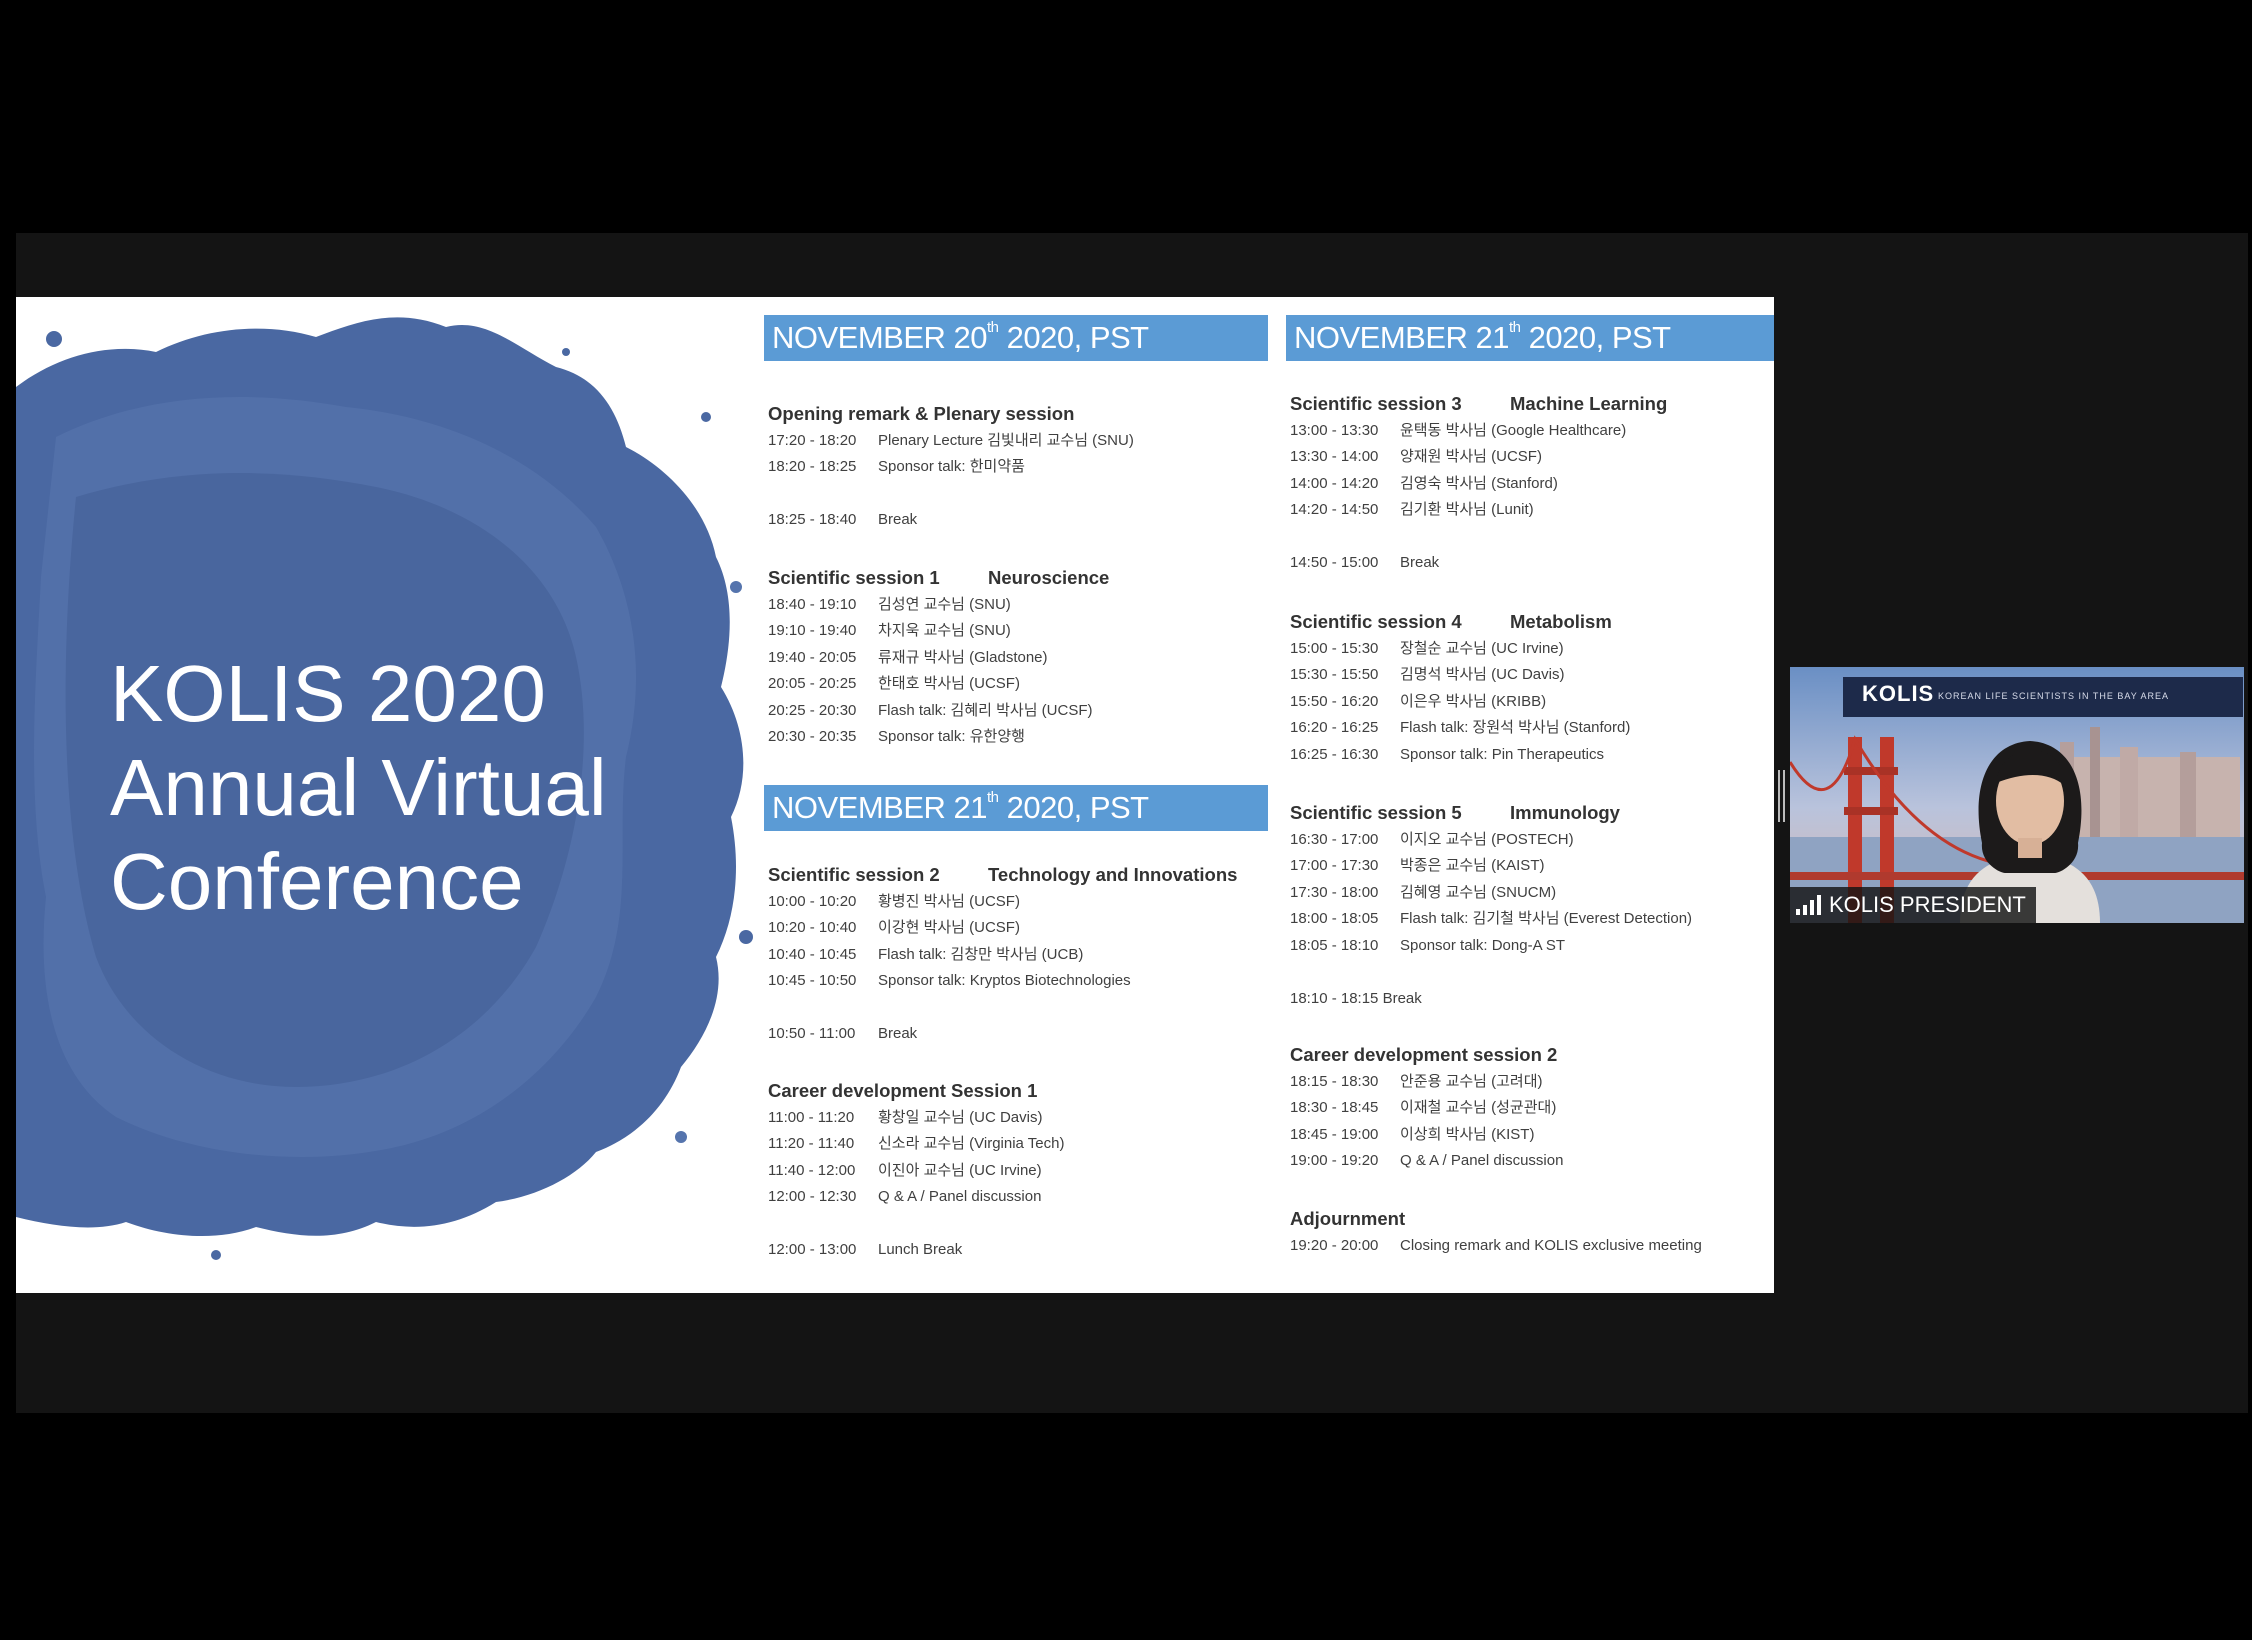  Describe the element at coordinates (889, 631) in the screenshot. I see `schedule-row: 19:10 - 19:40 차지욱 교수님 (SNU)` at that location.